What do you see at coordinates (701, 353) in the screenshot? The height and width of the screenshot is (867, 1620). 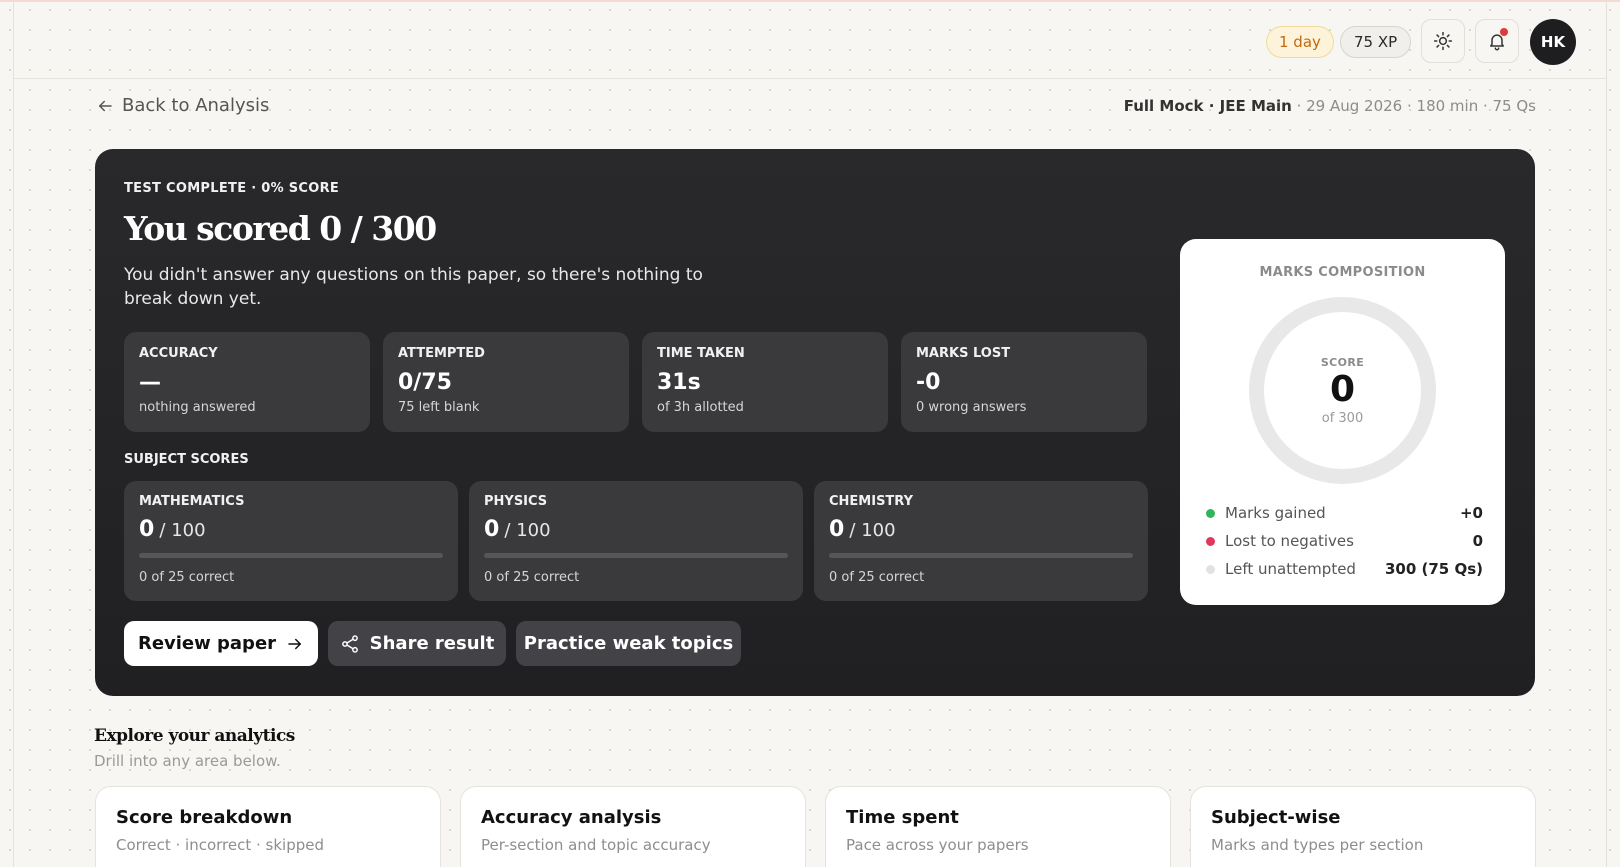 I see `stat-label: TIME TAKEN` at bounding box center [701, 353].